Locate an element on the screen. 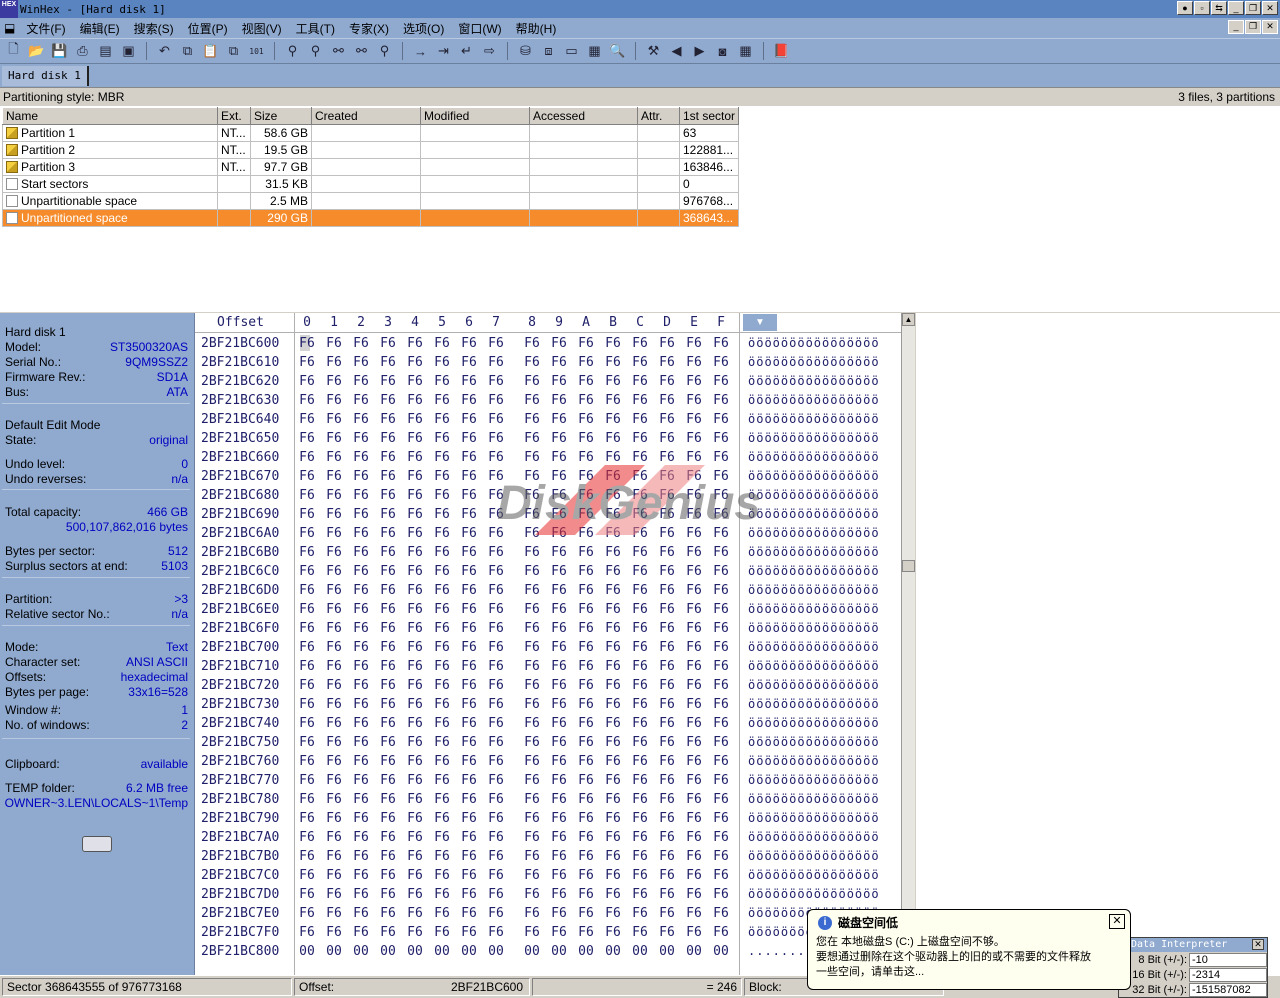  maximize-button: ❐ is located at coordinates (1253, 8).